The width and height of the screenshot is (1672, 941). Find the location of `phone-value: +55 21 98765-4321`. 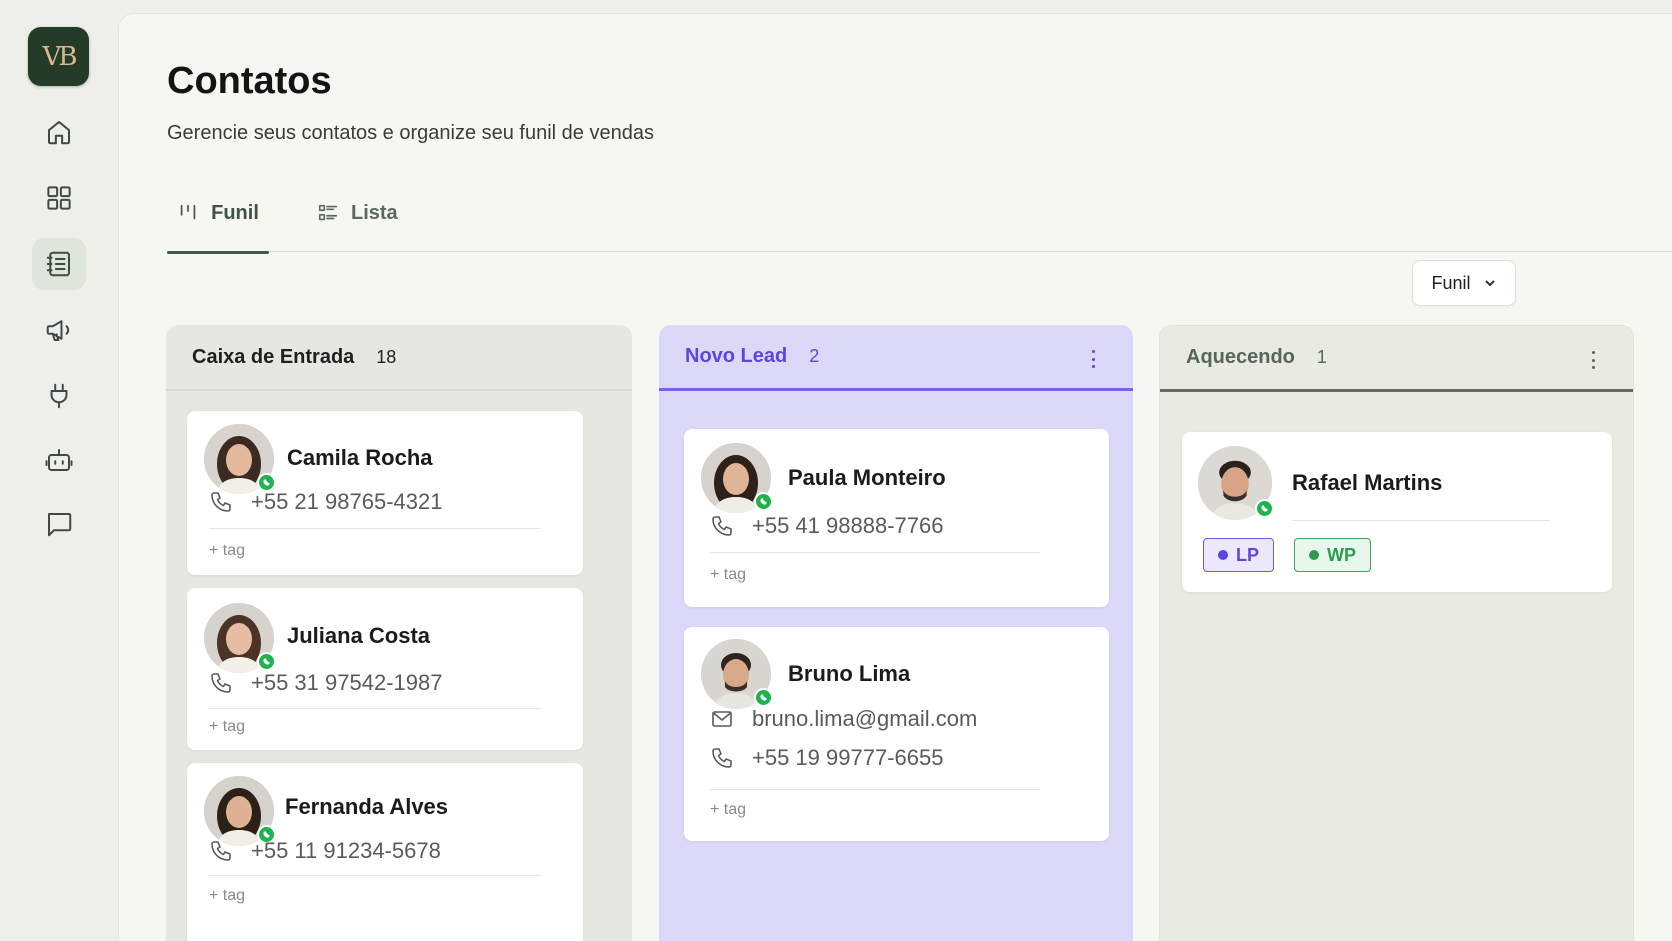

phone-value: +55 21 98765-4321 is located at coordinates (347, 501).